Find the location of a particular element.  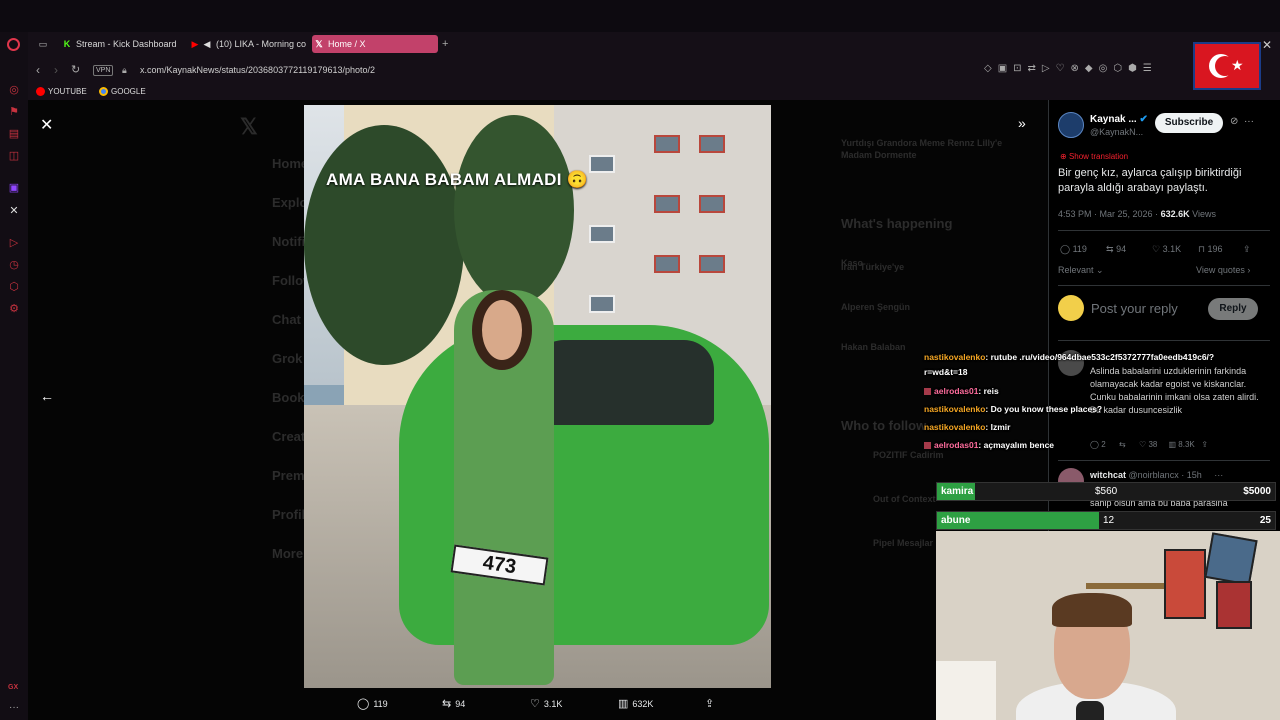

sort-replies-dropdown: Relevant ⌄ is located at coordinates (1081, 270).